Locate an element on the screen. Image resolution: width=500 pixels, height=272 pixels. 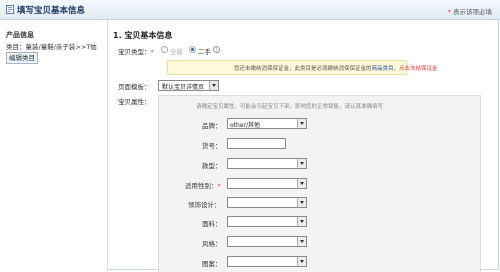
style-select is located at coordinates (267, 241).